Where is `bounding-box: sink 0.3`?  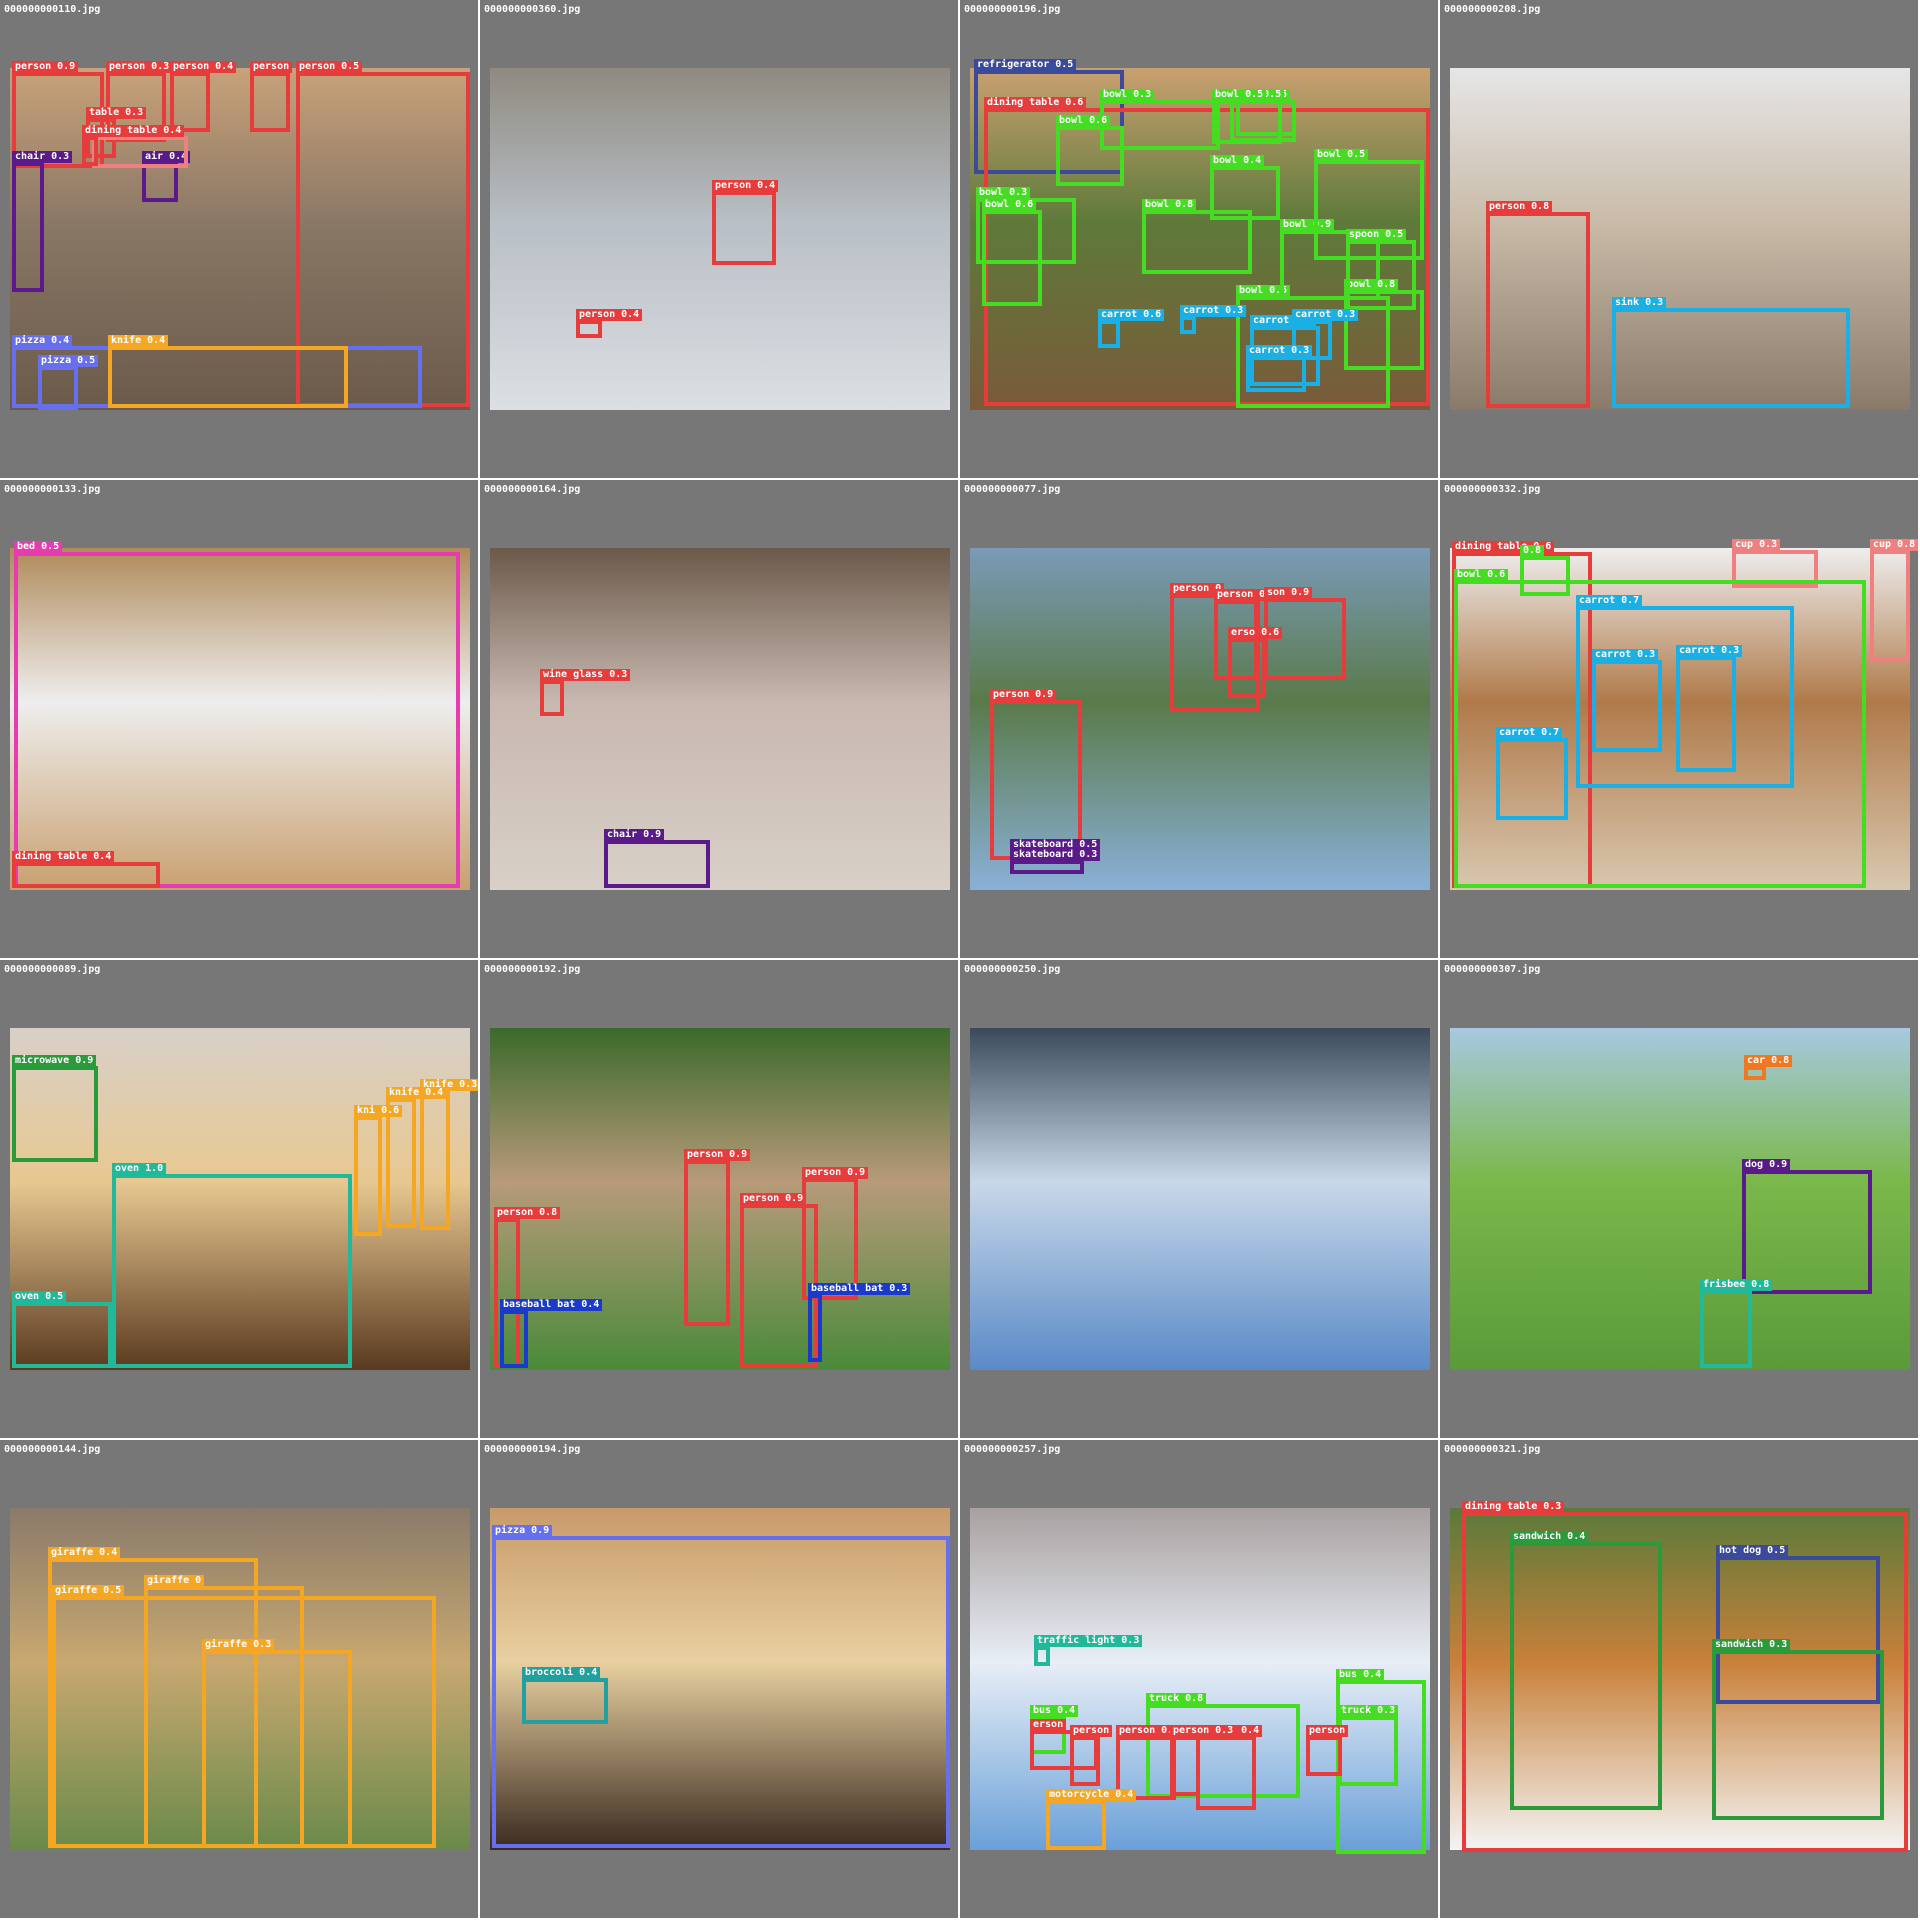
bounding-box: sink 0.3 is located at coordinates (1731, 352).